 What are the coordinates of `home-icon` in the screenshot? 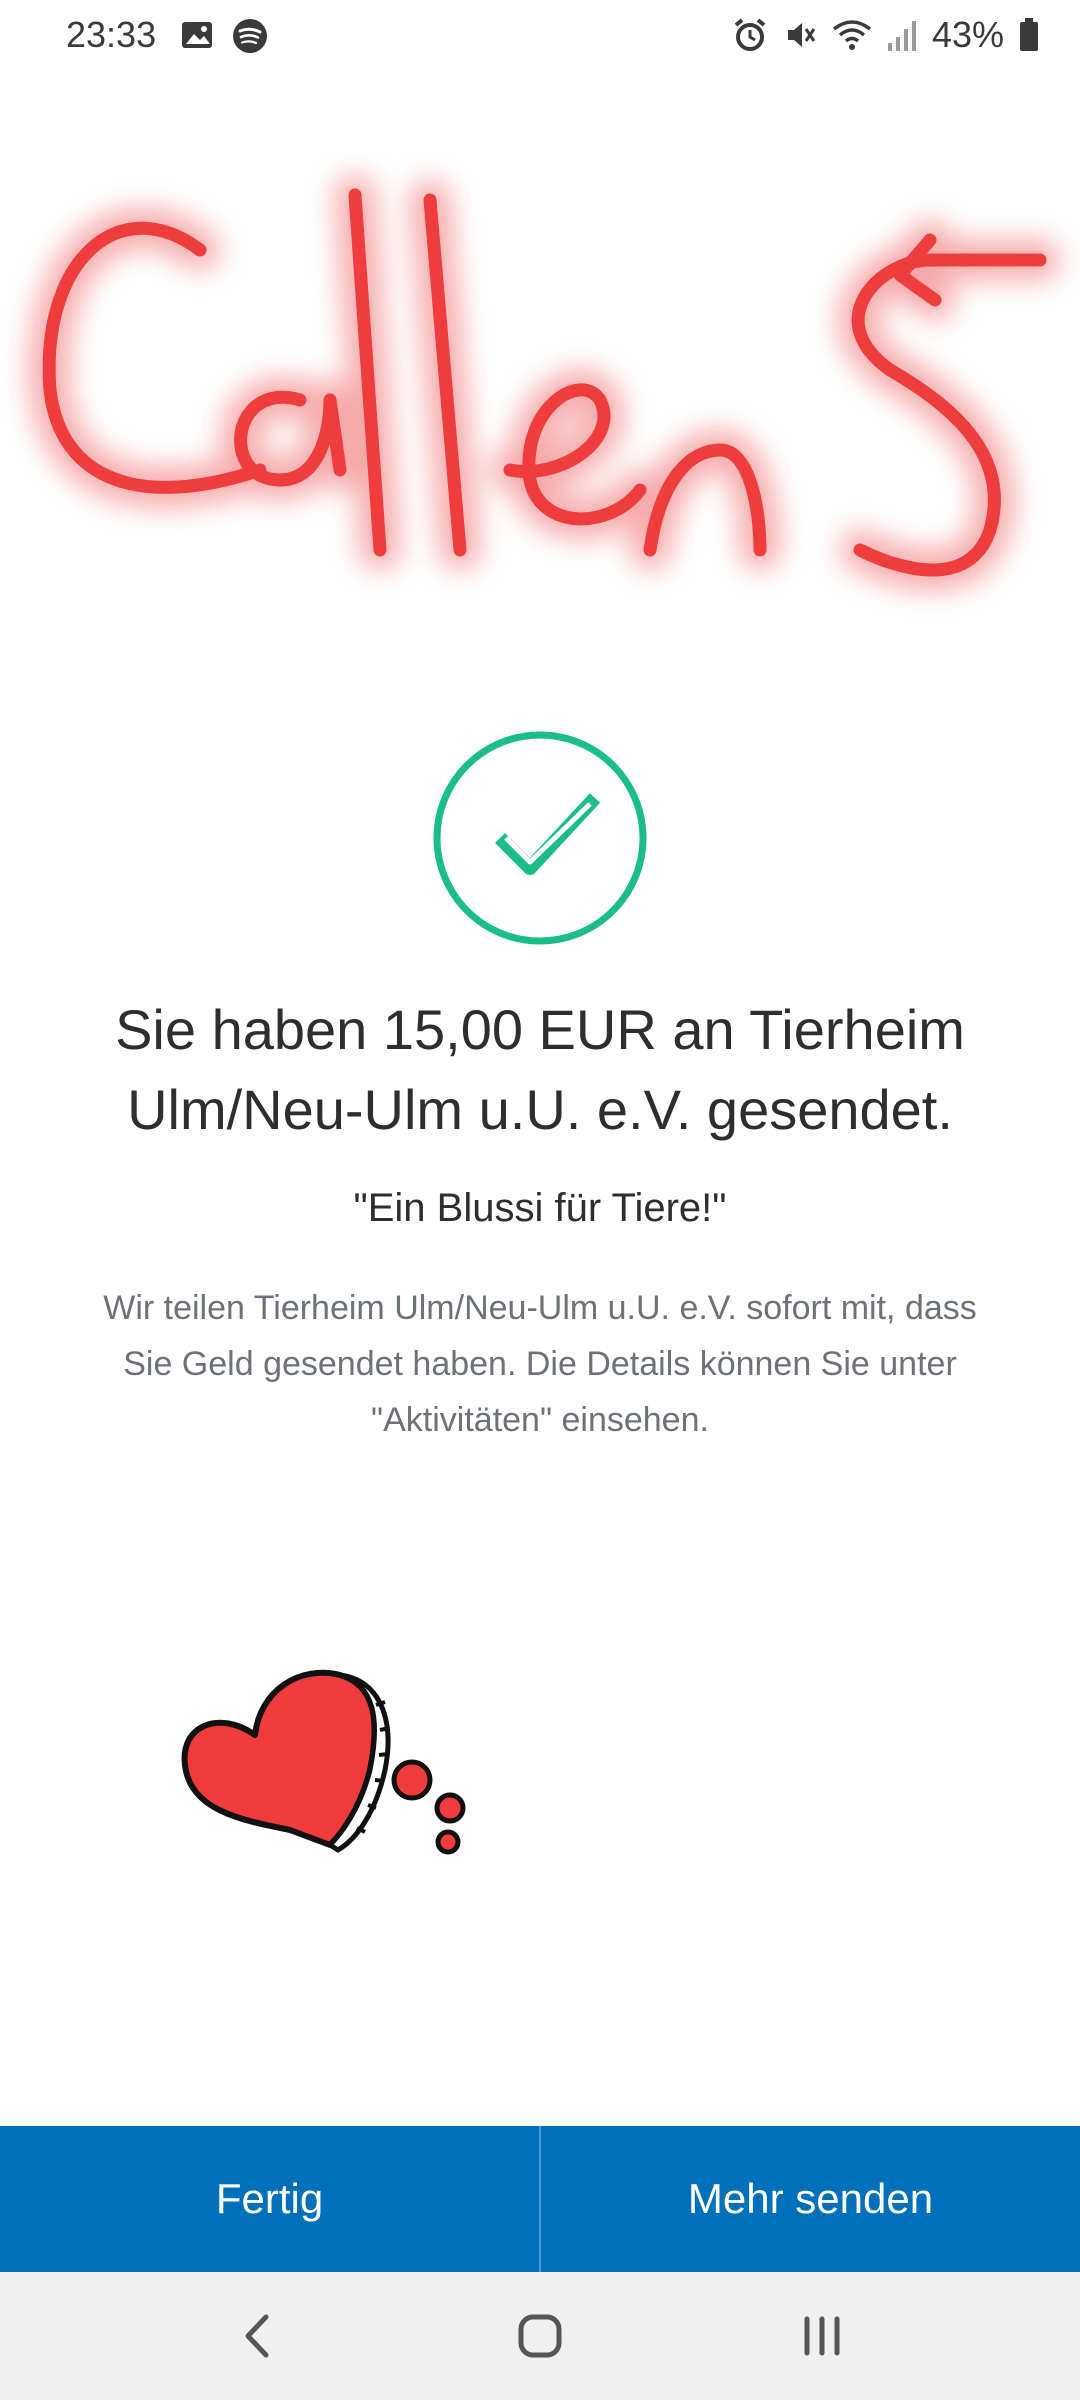 It's located at (540, 2336).